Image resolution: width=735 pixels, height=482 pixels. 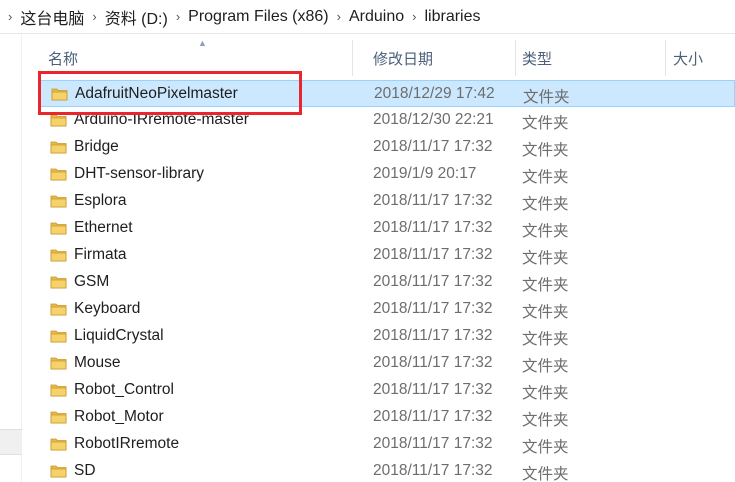 I want to click on file-name: Robot_Control, so click(x=124, y=389).